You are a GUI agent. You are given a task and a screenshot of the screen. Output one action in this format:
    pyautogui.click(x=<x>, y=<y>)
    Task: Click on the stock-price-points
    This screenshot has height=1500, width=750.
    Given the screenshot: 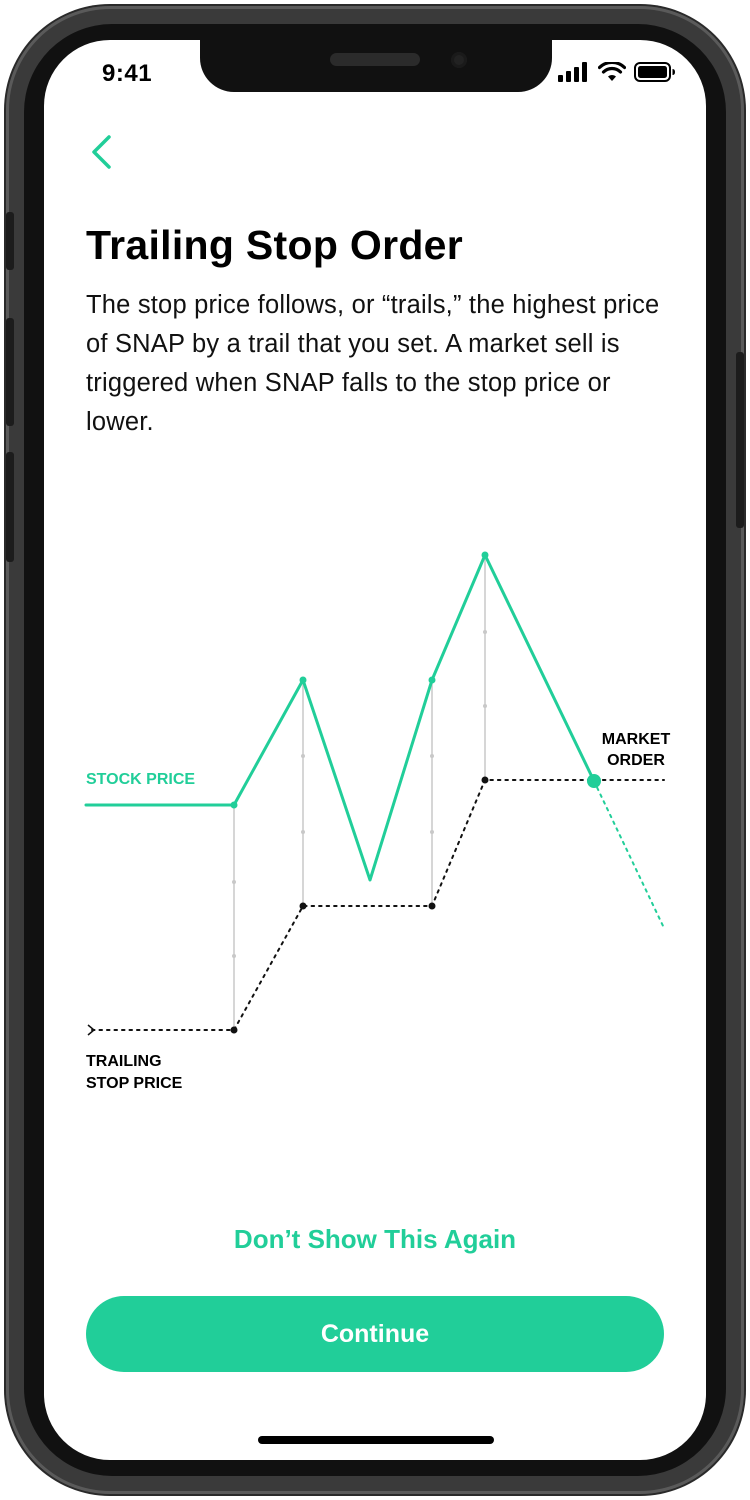 What is the action you would take?
    pyautogui.click(x=415, y=680)
    